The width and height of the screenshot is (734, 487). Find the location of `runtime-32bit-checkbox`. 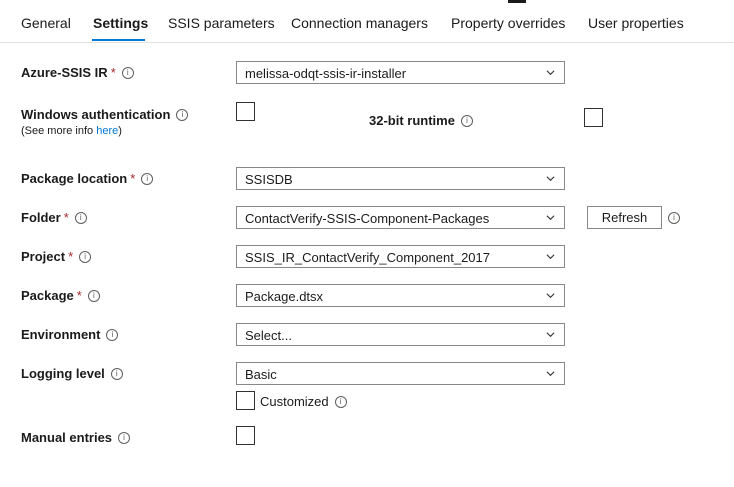

runtime-32bit-checkbox is located at coordinates (593, 117).